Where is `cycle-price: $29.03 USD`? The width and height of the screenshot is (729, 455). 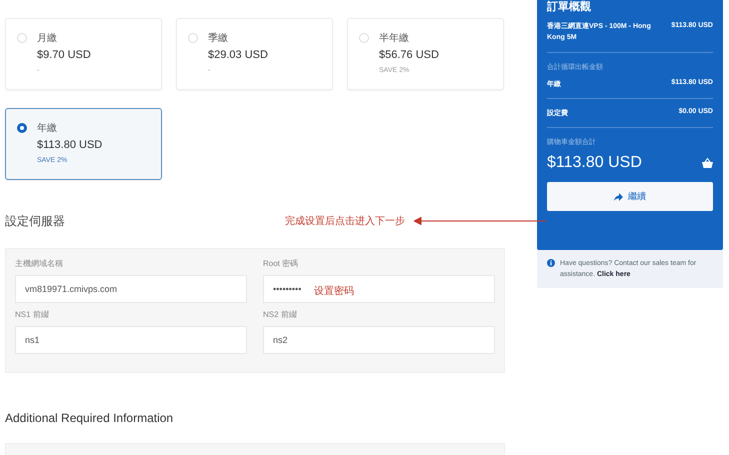
cycle-price: $29.03 USD is located at coordinates (238, 55).